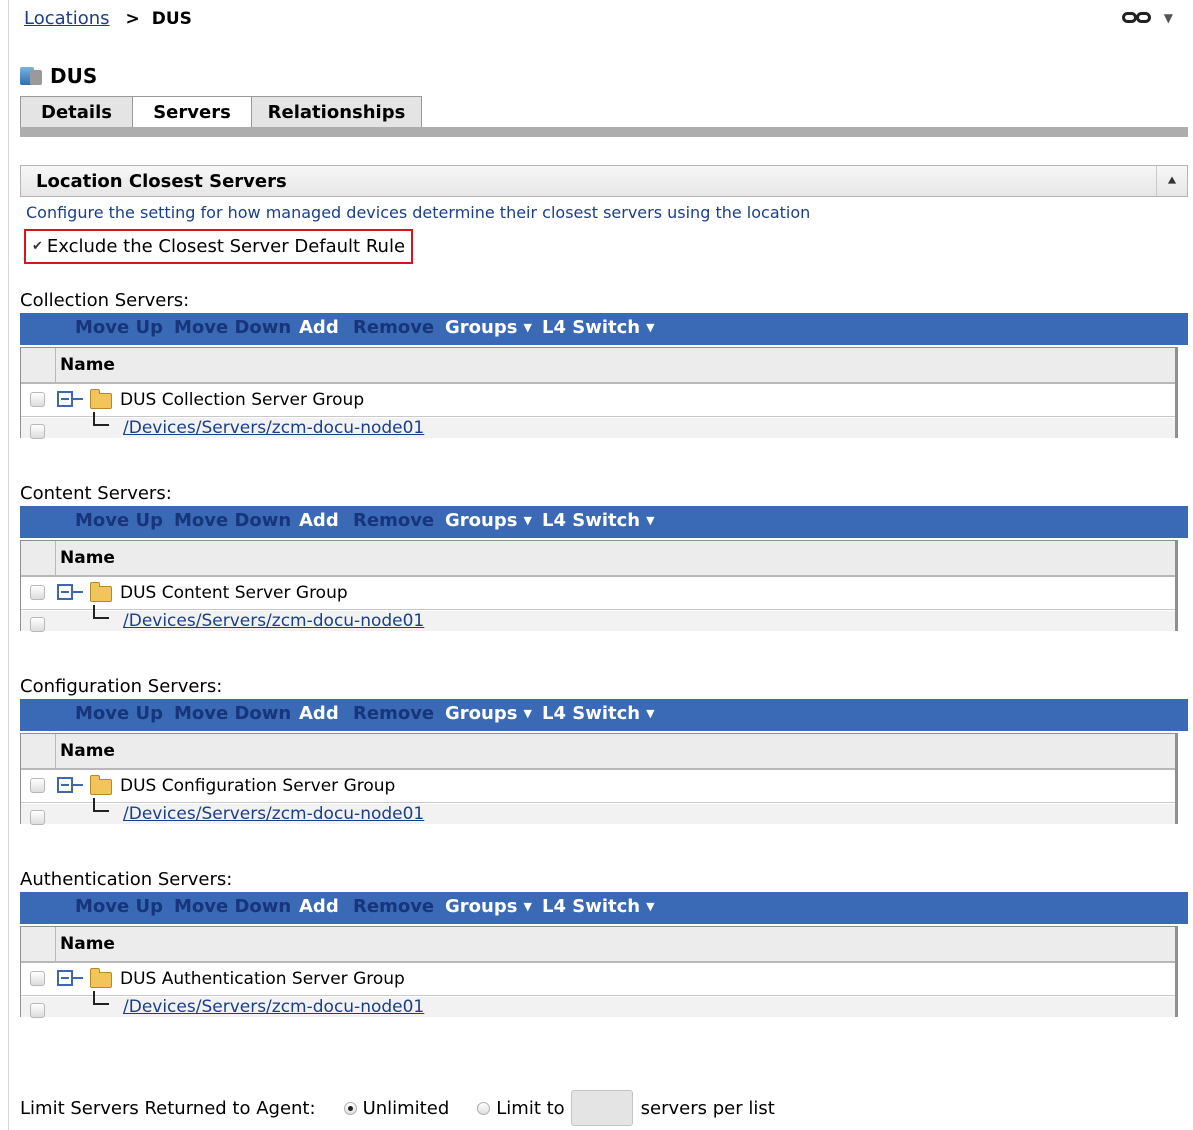 The height and width of the screenshot is (1130, 1193). I want to click on tab-servers: Servers, so click(192, 111).